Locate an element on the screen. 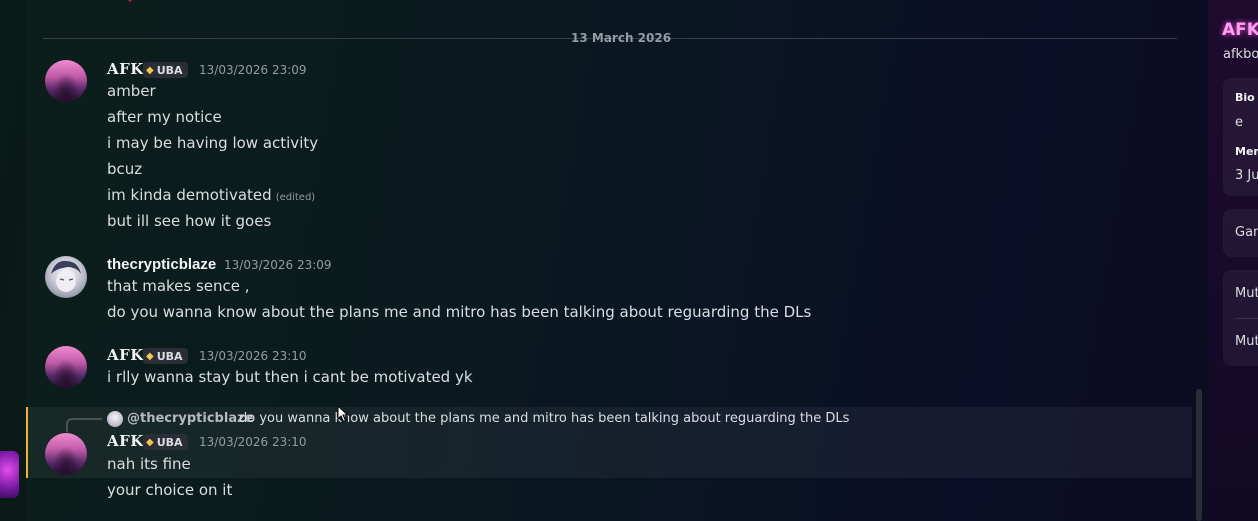  message-line: i may be having low activity is located at coordinates (213, 143).